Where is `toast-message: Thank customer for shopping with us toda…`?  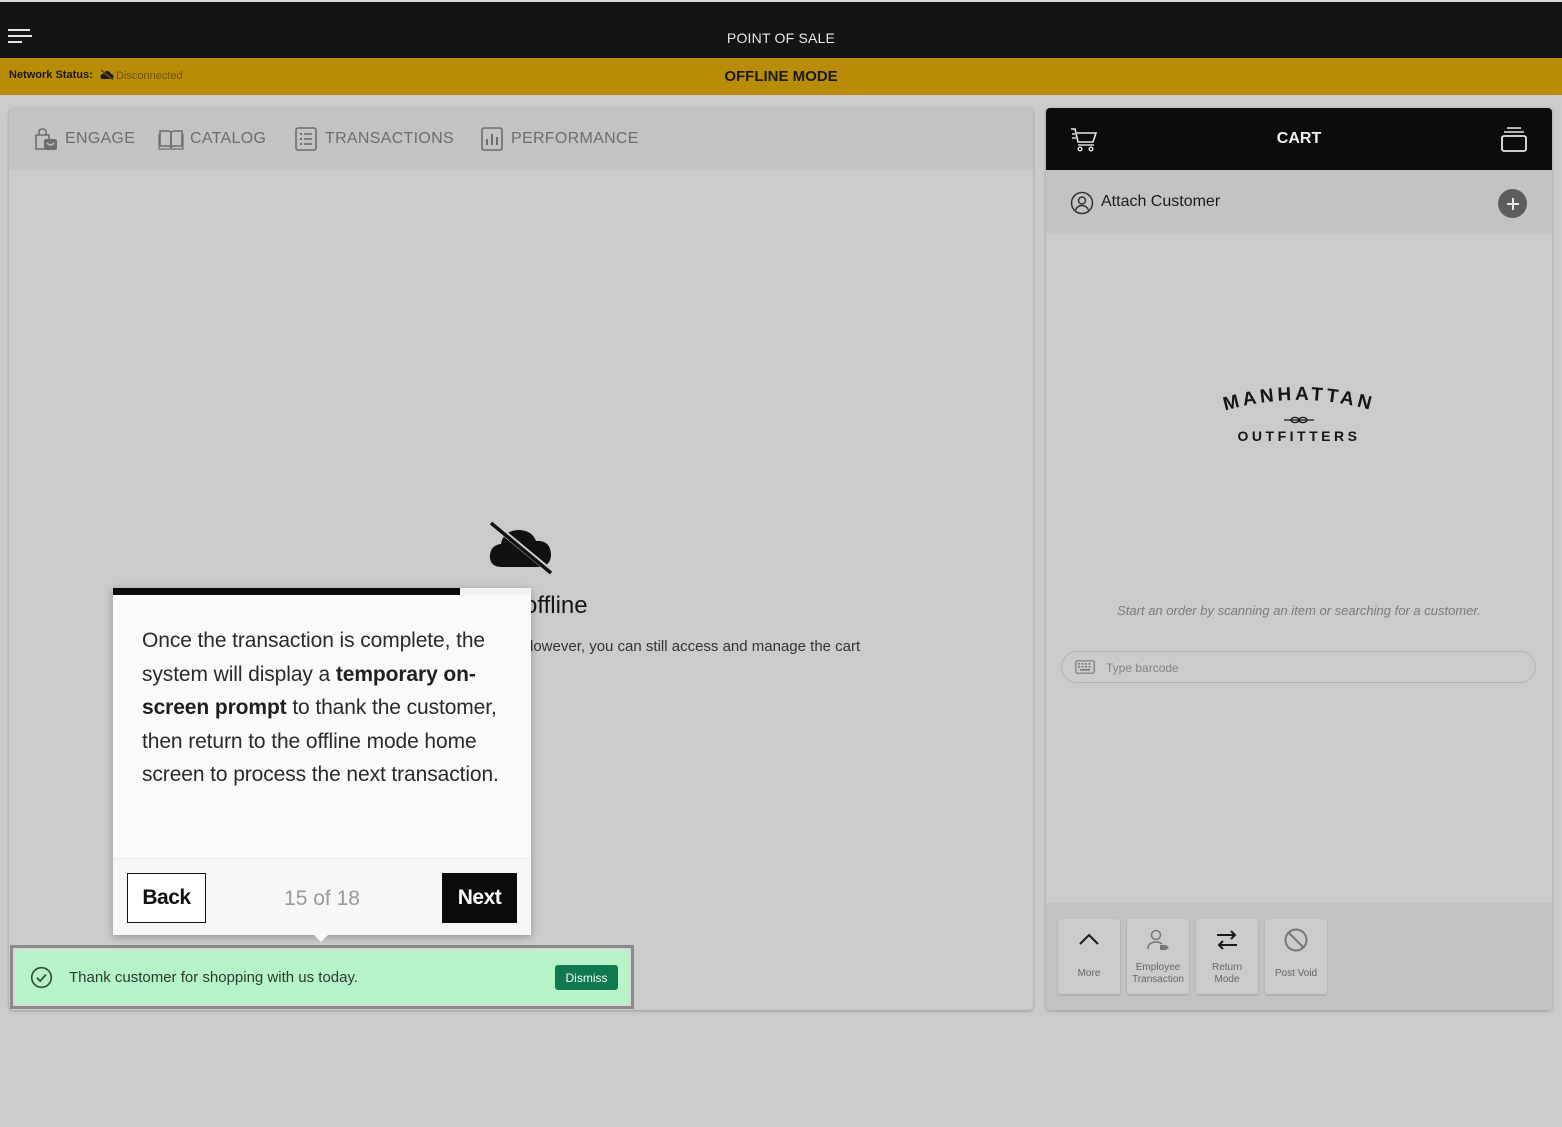
toast-message: Thank customer for shopping with us toda… is located at coordinates (214, 977).